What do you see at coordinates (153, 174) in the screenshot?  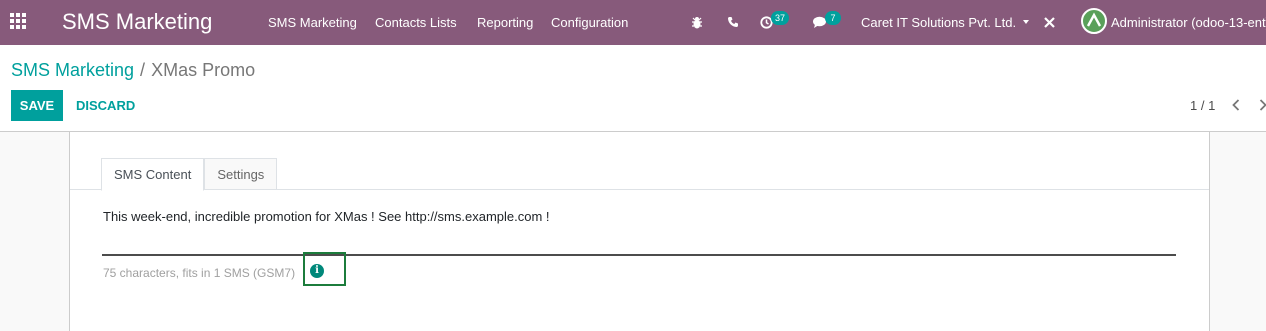 I see `tab-sms-content: SMS Content` at bounding box center [153, 174].